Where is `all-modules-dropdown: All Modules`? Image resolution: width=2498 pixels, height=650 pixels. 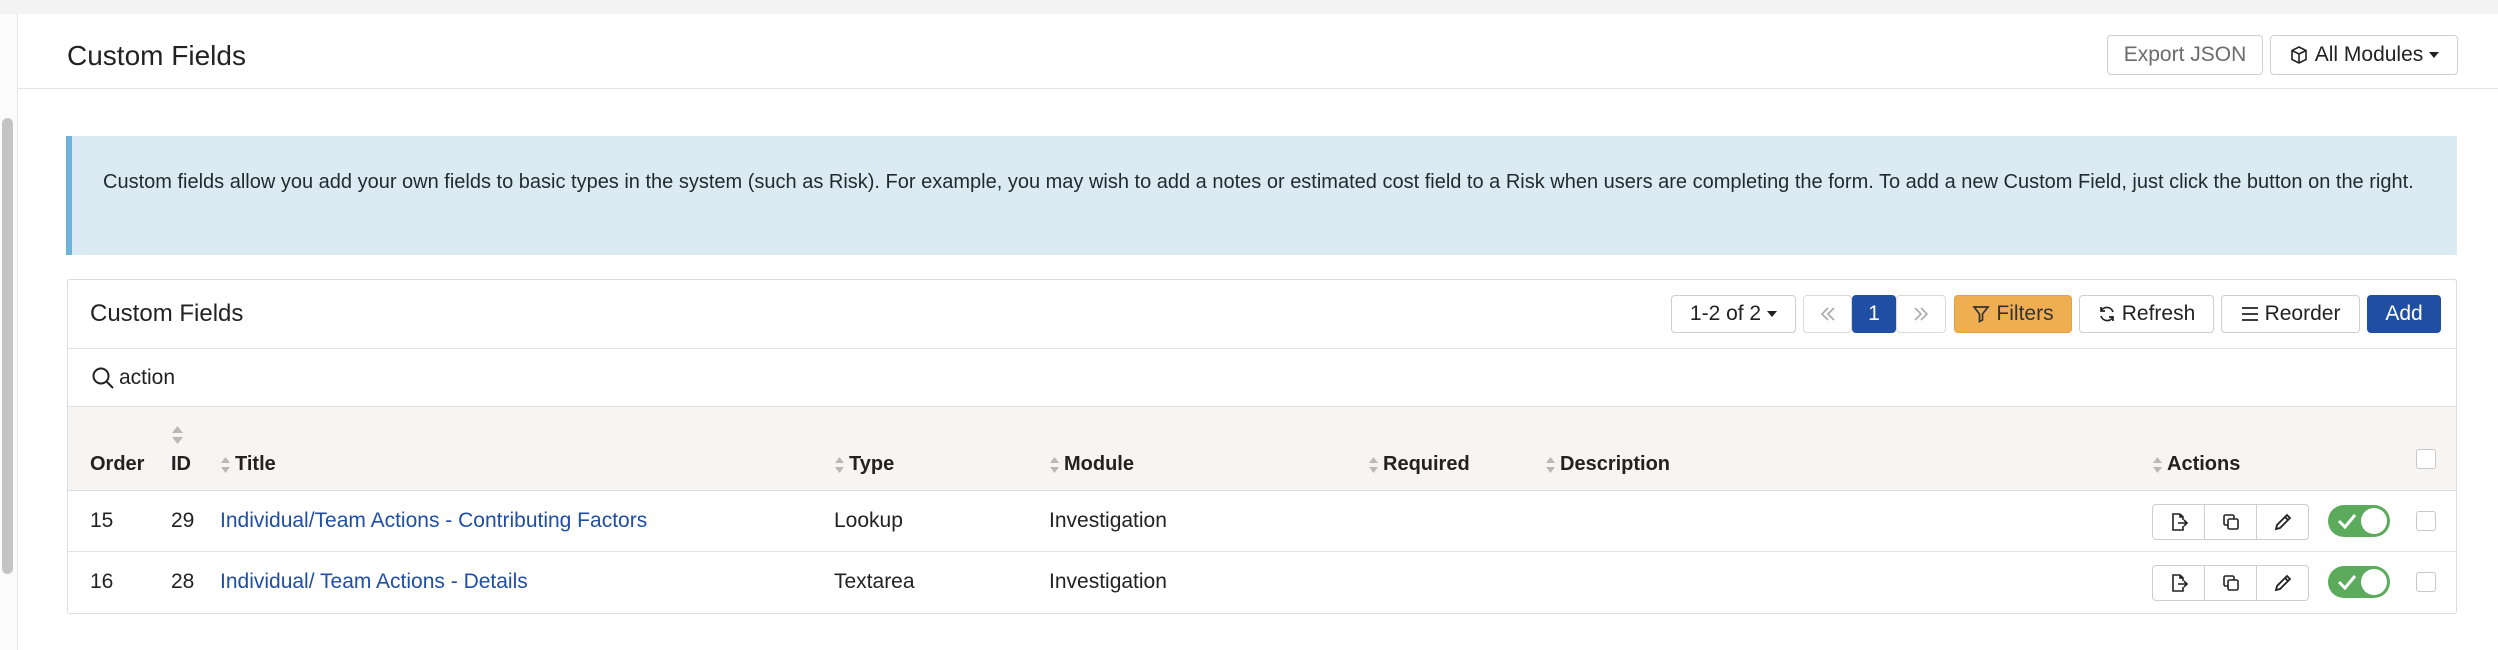
all-modules-dropdown: All Modules is located at coordinates (2364, 55).